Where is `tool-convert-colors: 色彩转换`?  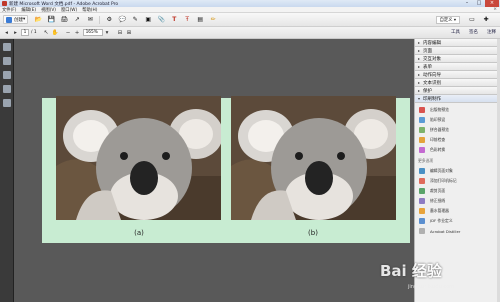 tool-convert-colors: 色彩转换 is located at coordinates (459, 150).